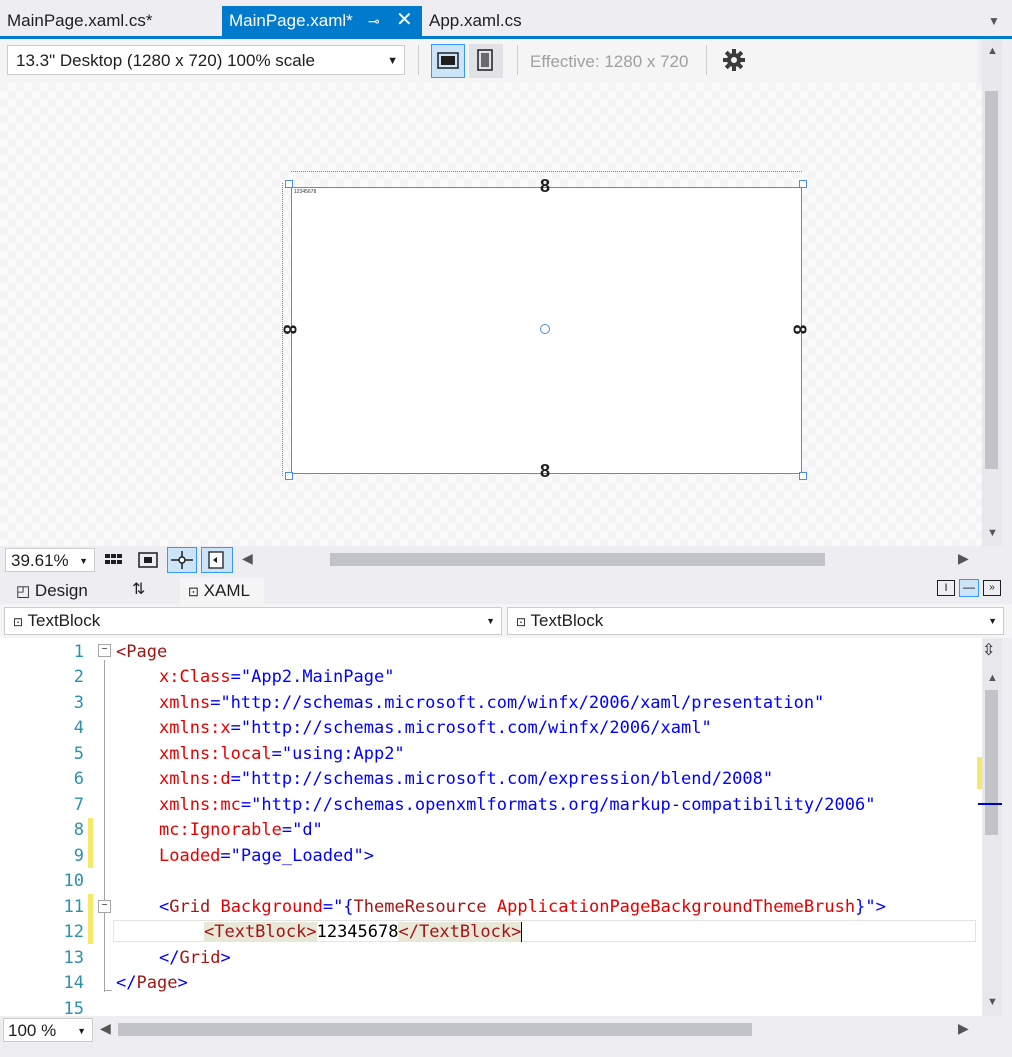  I want to click on design-horizontal-scroll-thumb, so click(577, 559).